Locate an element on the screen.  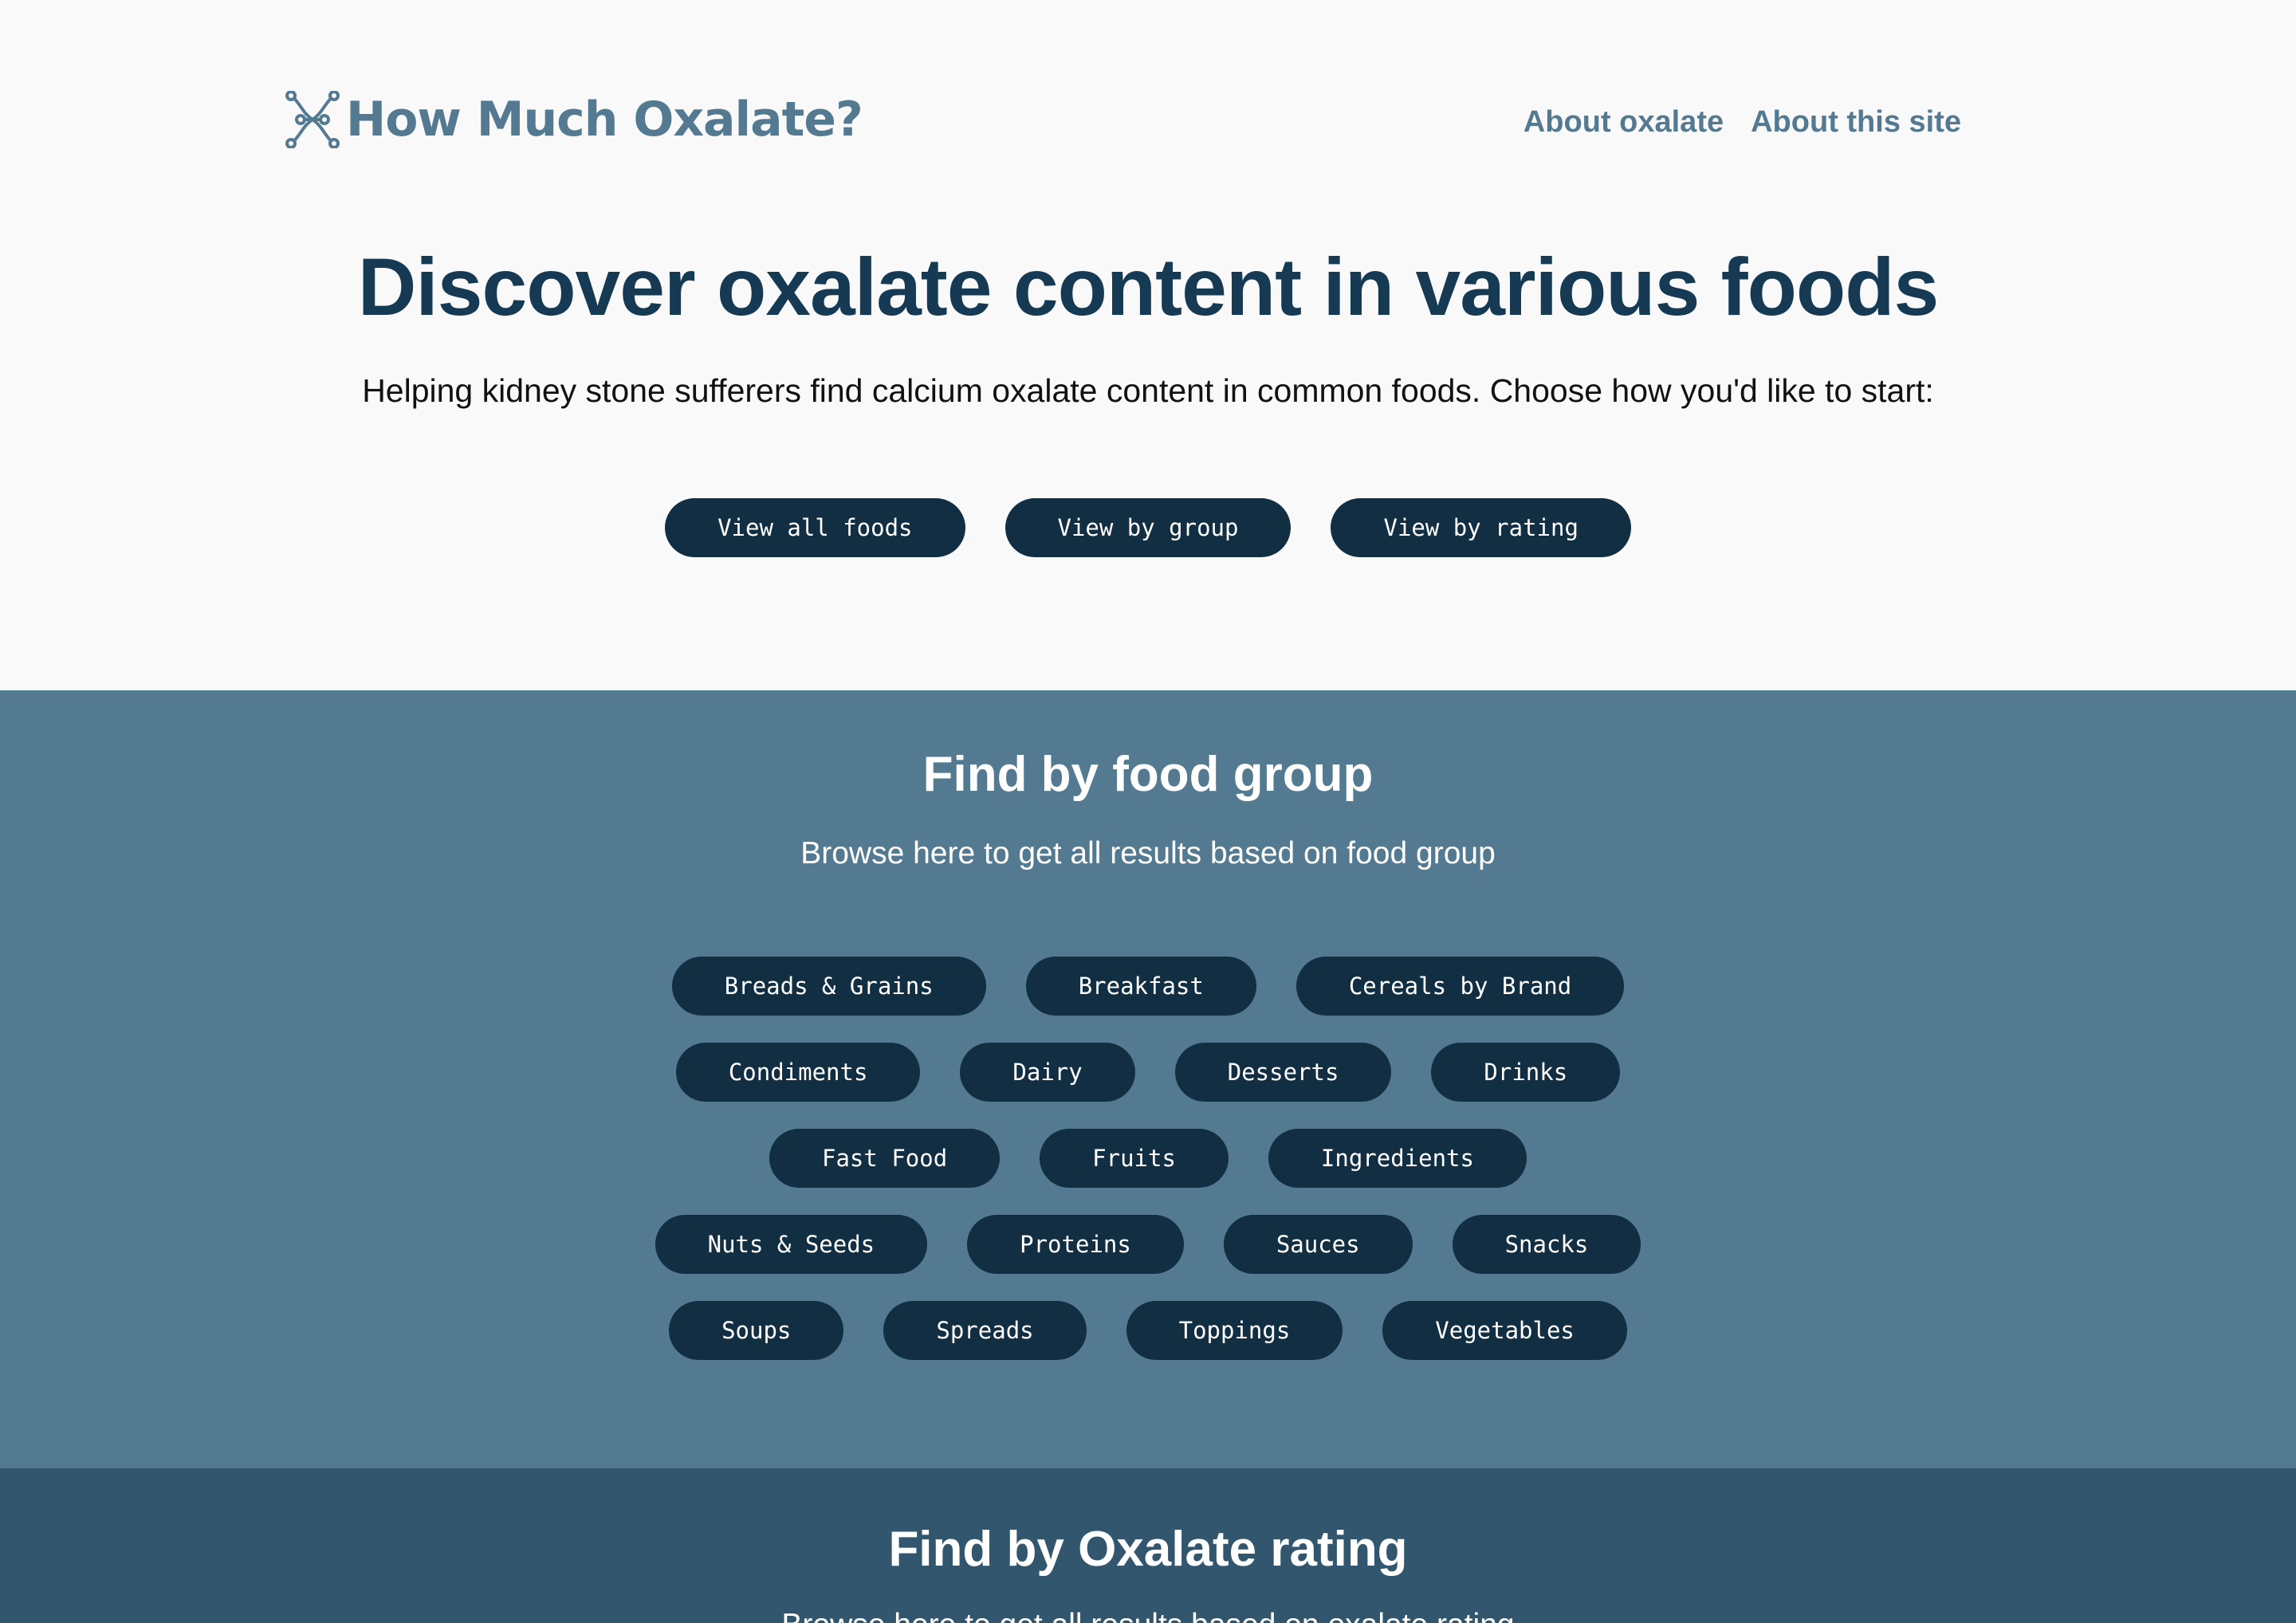
nav-about-oxalate: About oxalate is located at coordinates (1623, 122).